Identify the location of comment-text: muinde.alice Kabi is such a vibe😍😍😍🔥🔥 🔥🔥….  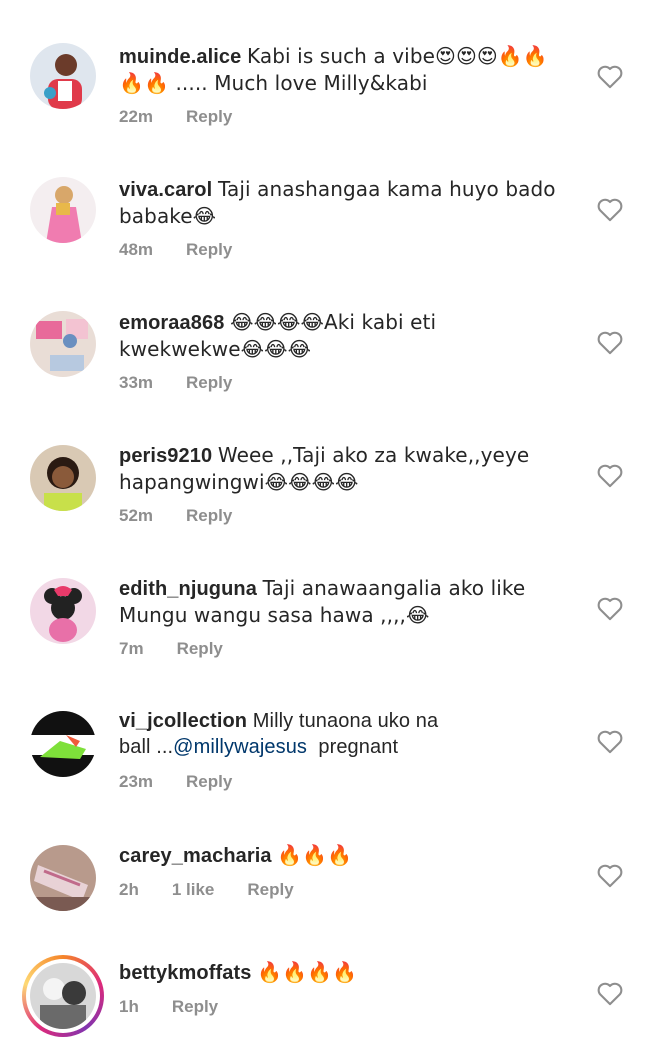
(349, 69).